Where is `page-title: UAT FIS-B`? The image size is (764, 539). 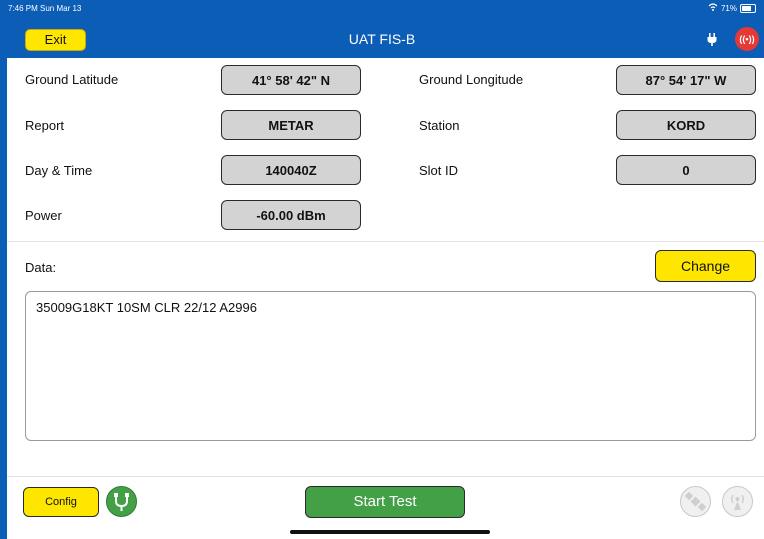 page-title: UAT FIS-B is located at coordinates (382, 39).